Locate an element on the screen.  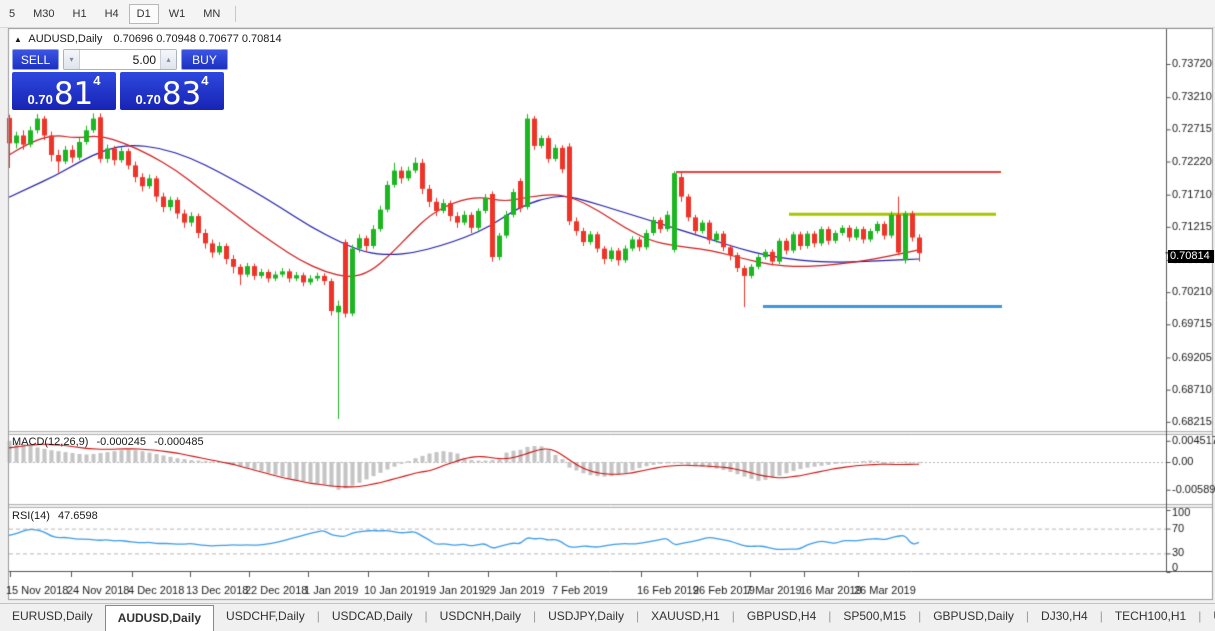
volume-field: ▾ ▴ is located at coordinates (120, 59).